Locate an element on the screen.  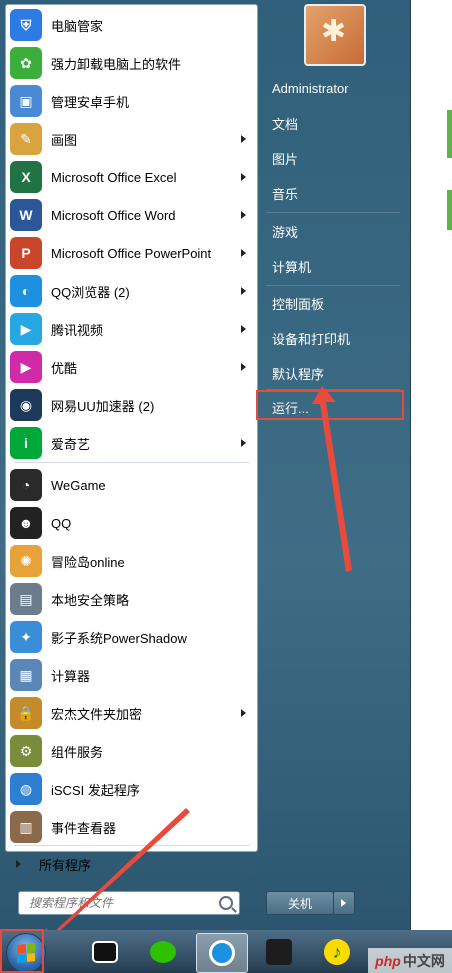
taskbar-music-button: ♪ is located at coordinates (337, 952).